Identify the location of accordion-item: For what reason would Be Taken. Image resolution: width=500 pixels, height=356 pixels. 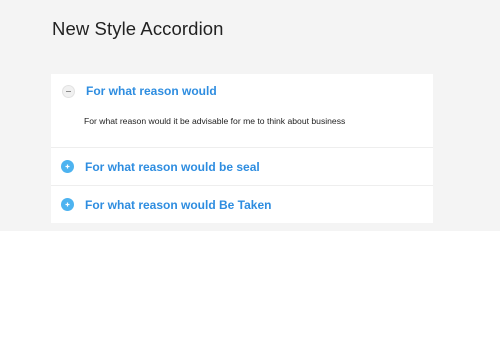
(242, 204).